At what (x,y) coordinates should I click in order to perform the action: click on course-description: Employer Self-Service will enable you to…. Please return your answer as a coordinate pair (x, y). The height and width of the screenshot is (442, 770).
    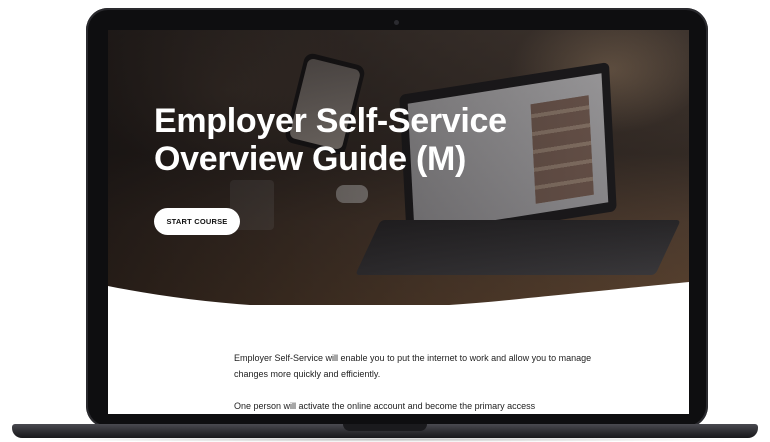
    Looking at the image, I should click on (414, 382).